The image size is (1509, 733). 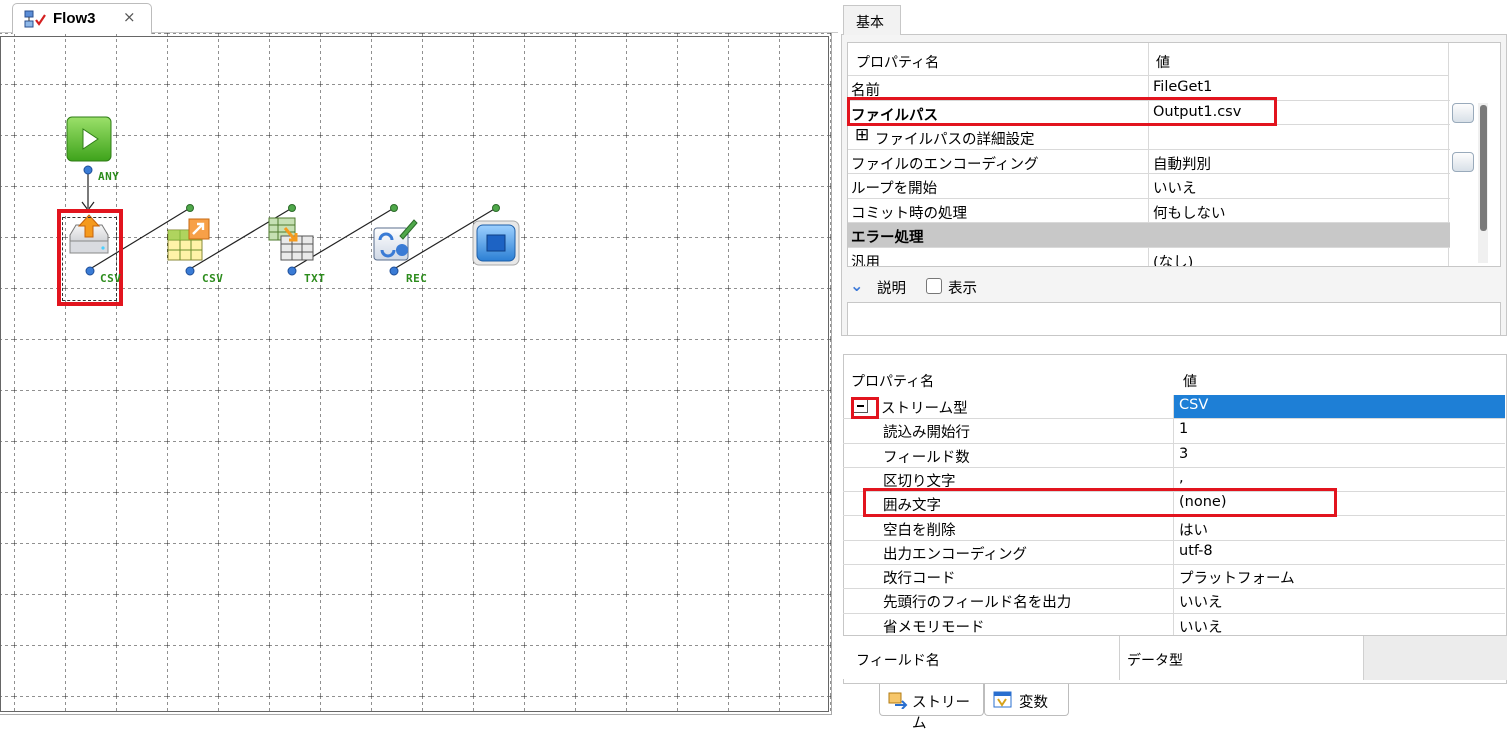 I want to click on file-path-browse-button, so click(x=1463, y=113).